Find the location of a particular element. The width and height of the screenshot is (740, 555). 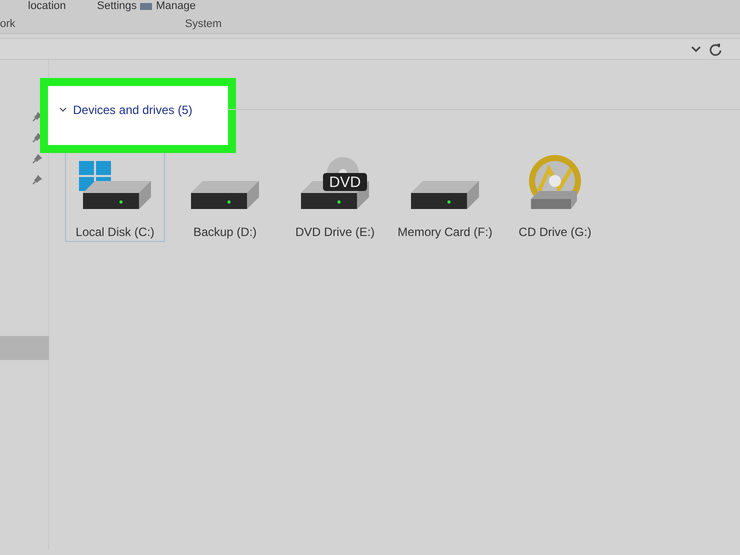

windows-drive-icon is located at coordinates (115, 185).